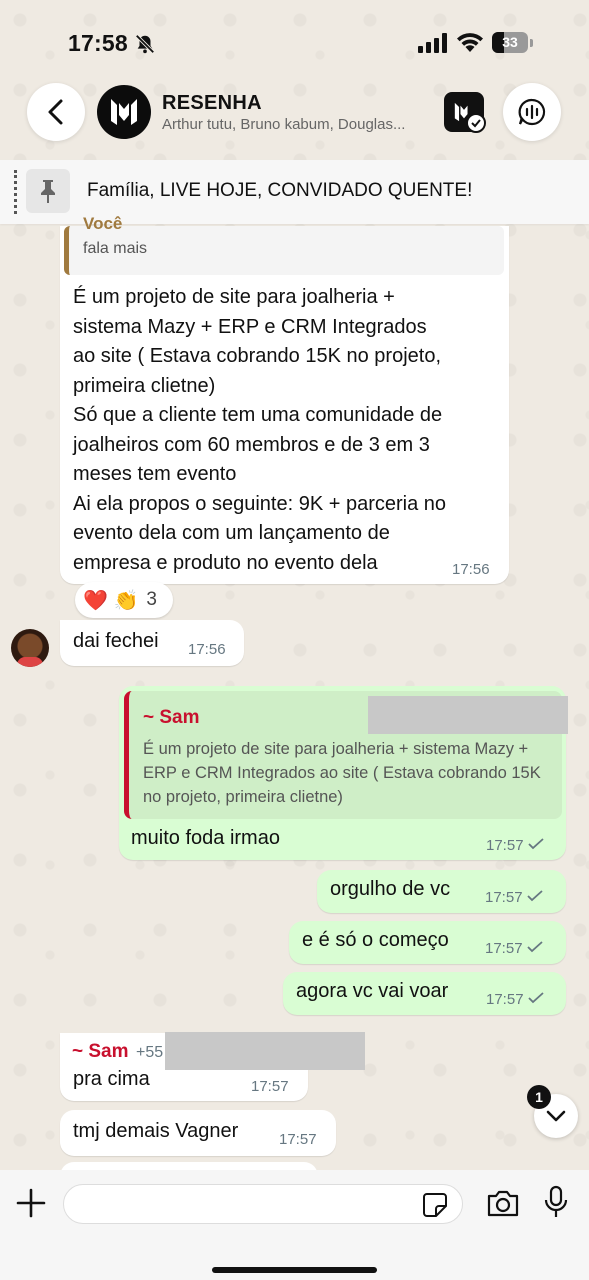  What do you see at coordinates (103, 223) in the screenshot?
I see `quoted-author: Você` at bounding box center [103, 223].